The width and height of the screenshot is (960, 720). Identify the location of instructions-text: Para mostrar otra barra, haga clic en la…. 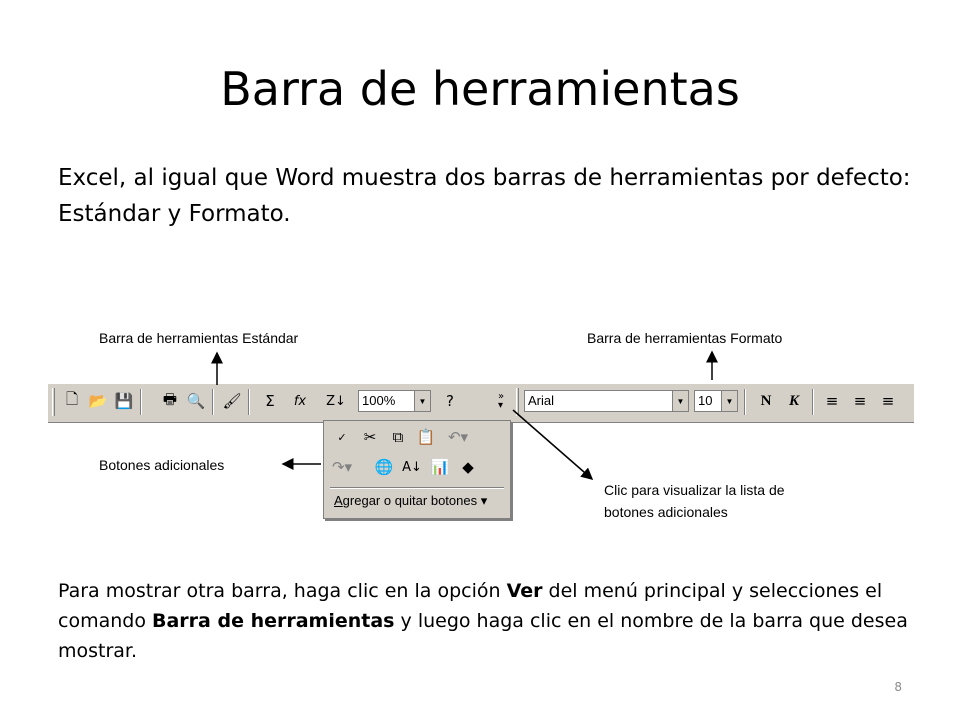
(488, 621).